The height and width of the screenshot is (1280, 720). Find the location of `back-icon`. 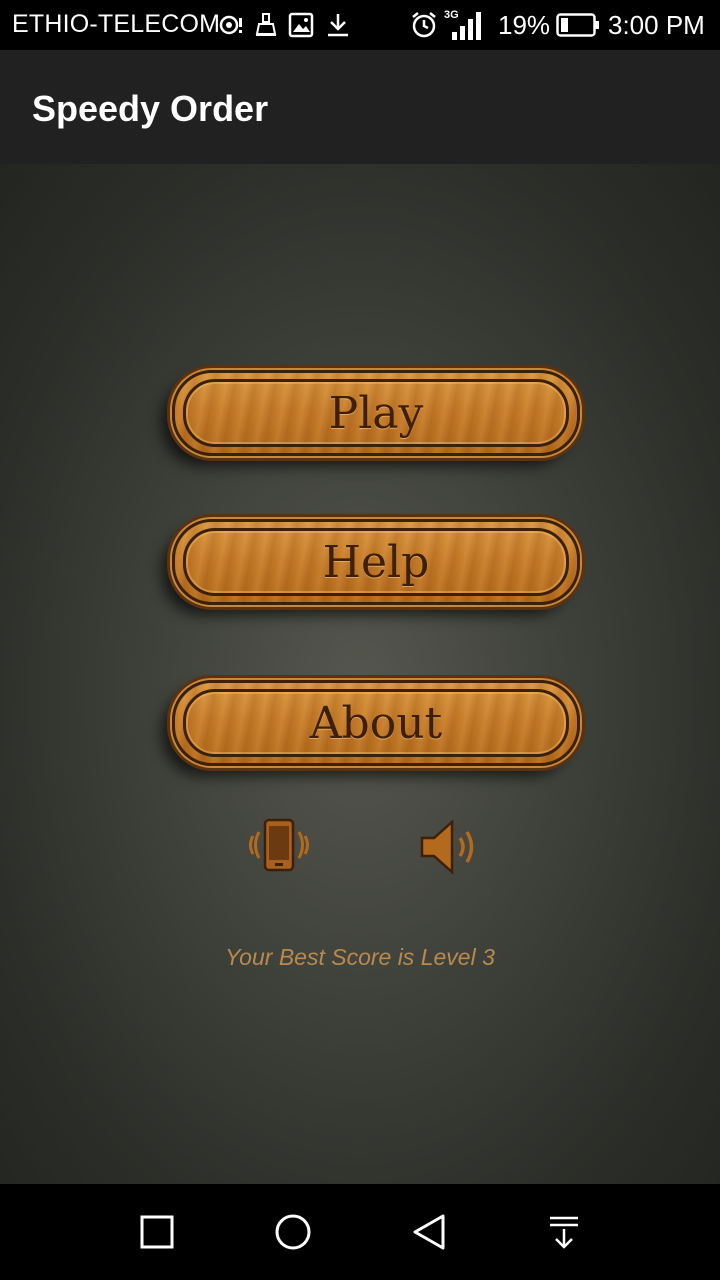

back-icon is located at coordinates (429, 1232).